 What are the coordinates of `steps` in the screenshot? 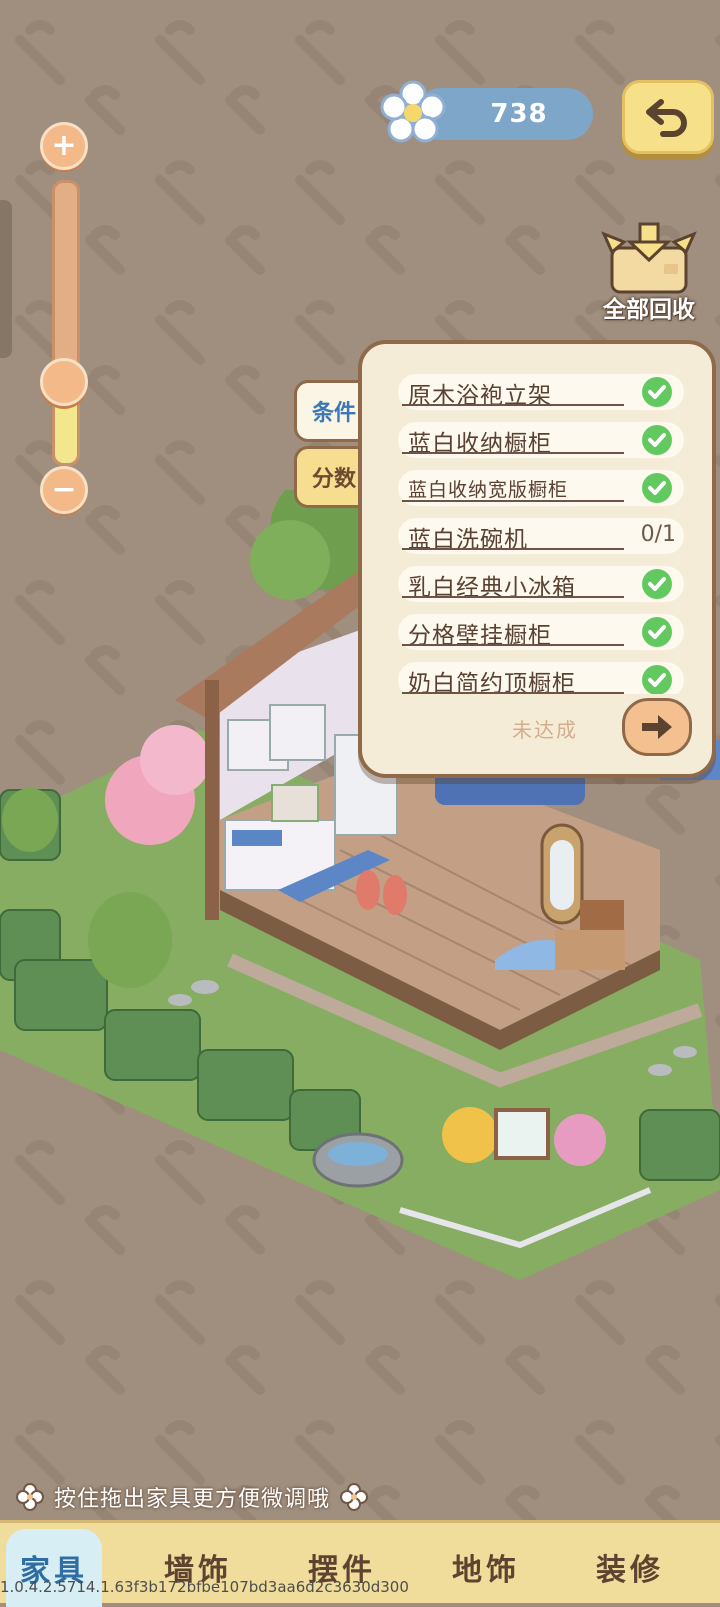 It's located at (590, 950).